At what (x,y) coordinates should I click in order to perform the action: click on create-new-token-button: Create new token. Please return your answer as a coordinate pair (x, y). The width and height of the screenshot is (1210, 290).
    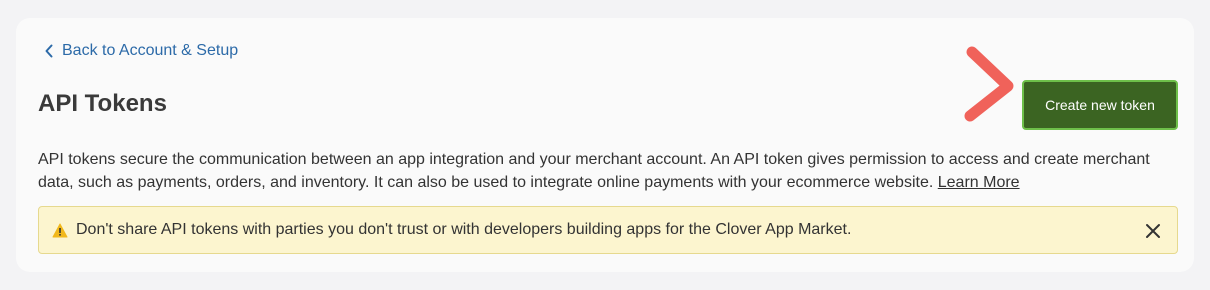
    Looking at the image, I should click on (1100, 105).